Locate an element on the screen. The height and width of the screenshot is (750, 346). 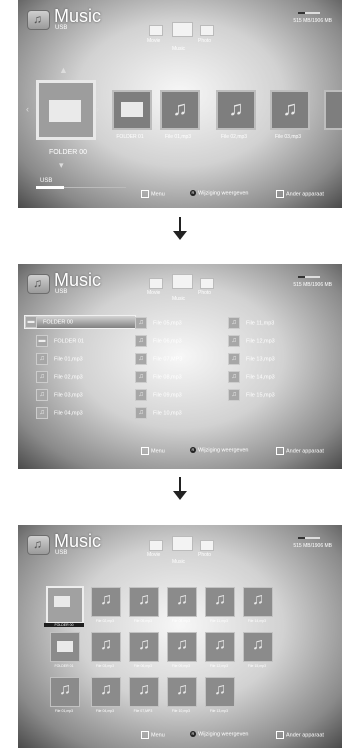
music-app-icon is located at coordinates (38, 284).